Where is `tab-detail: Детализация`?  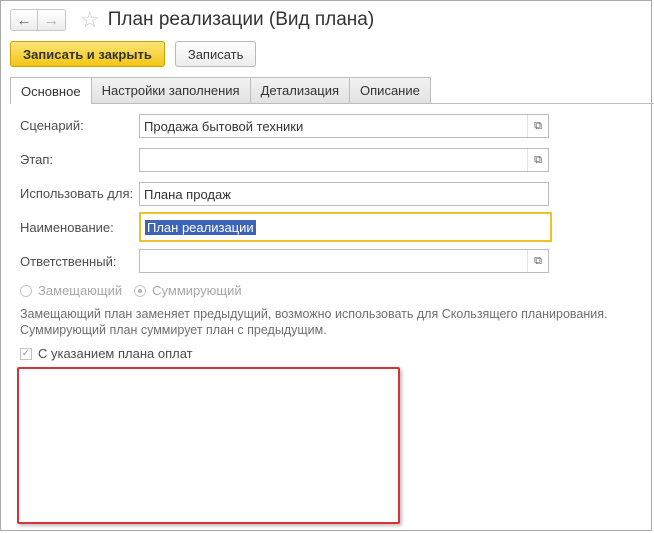
tab-detail: Детализация is located at coordinates (300, 90).